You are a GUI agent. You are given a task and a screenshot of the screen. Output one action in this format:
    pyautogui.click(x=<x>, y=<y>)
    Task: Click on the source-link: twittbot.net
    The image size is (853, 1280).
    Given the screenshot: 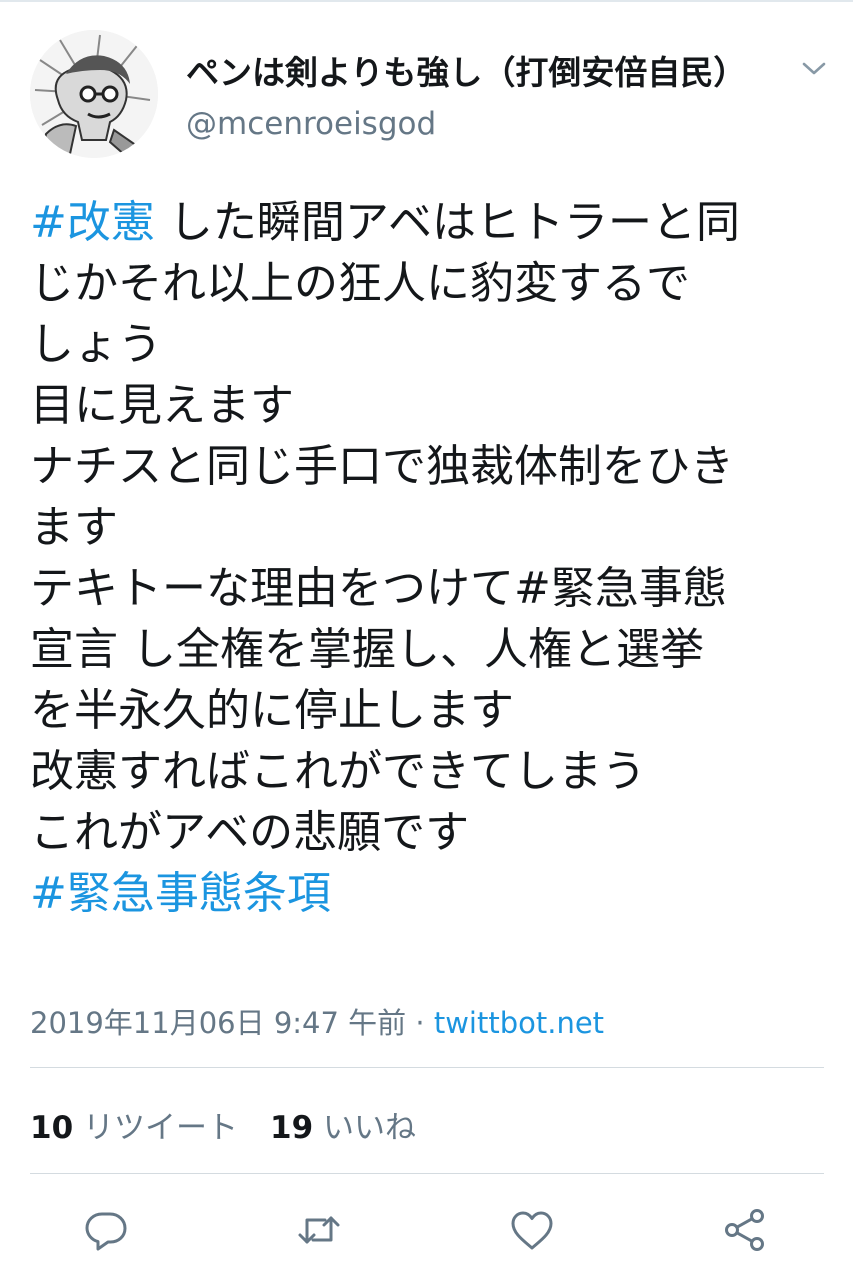 What is the action you would take?
    pyautogui.click(x=519, y=1023)
    